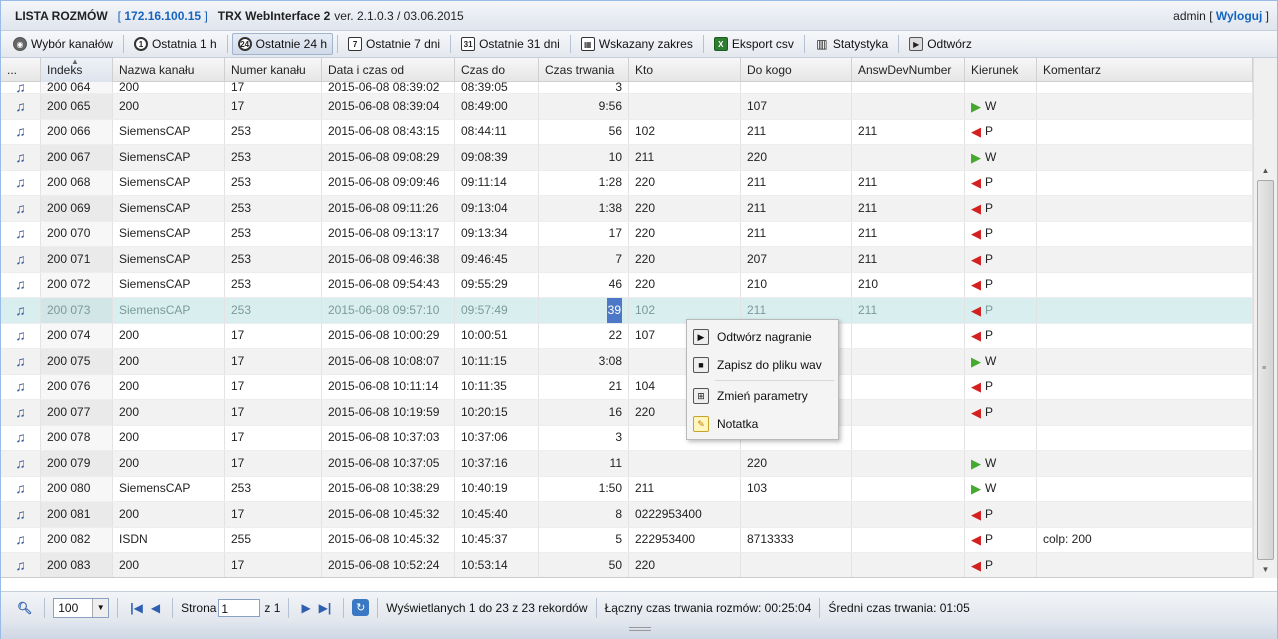  What do you see at coordinates (639, 631) in the screenshot?
I see `resize-handle` at bounding box center [639, 631].